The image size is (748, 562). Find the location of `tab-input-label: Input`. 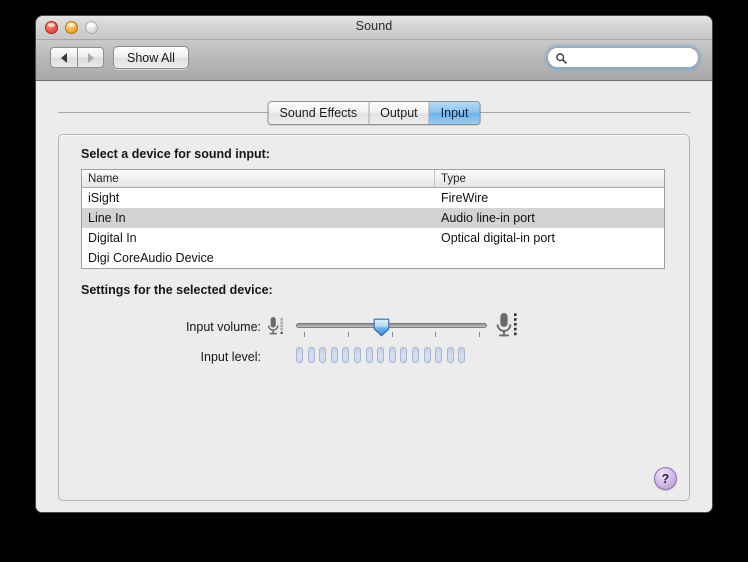

tab-input-label: Input is located at coordinates (454, 113).